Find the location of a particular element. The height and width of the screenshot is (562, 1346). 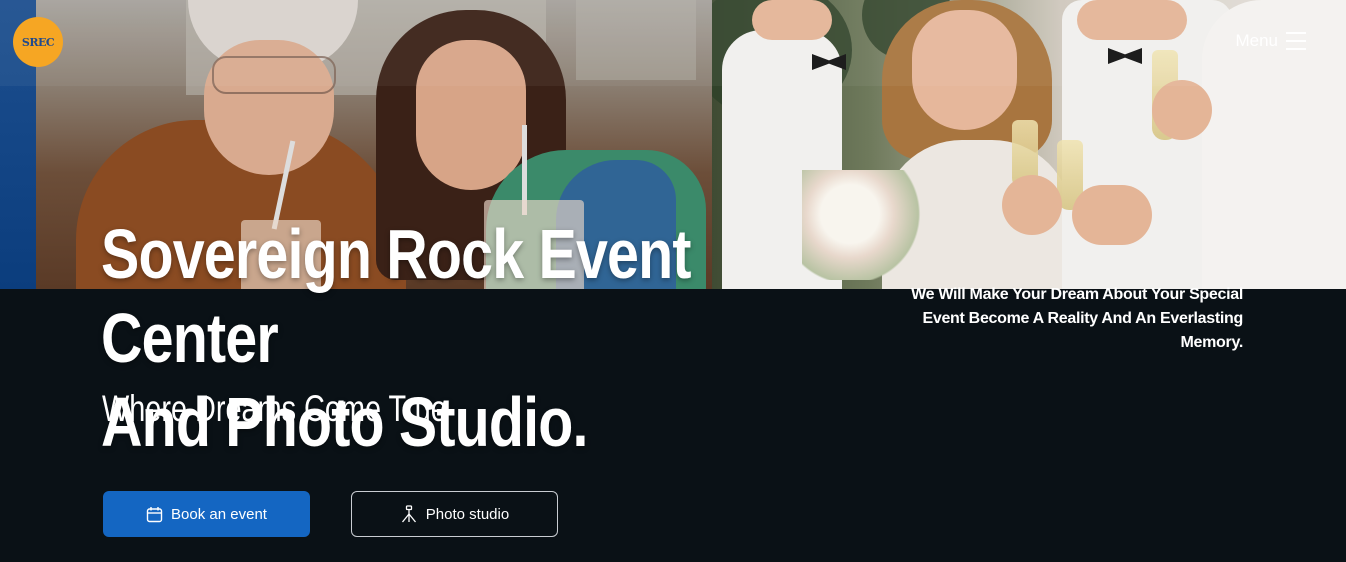

page-title-line-1: Sovereign Rock Event Center is located at coordinates (396, 296).